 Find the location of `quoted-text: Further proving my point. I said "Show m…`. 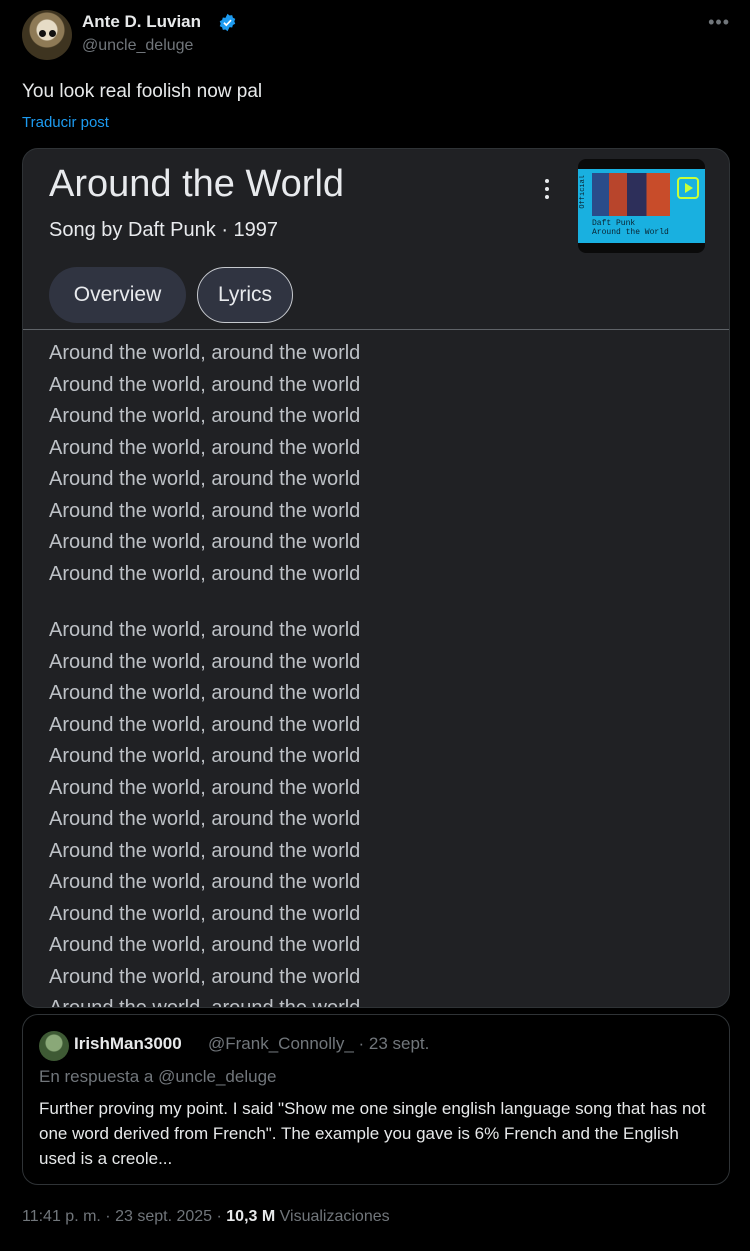

quoted-text: Further proving my point. I said "Show m… is located at coordinates (372, 1133).